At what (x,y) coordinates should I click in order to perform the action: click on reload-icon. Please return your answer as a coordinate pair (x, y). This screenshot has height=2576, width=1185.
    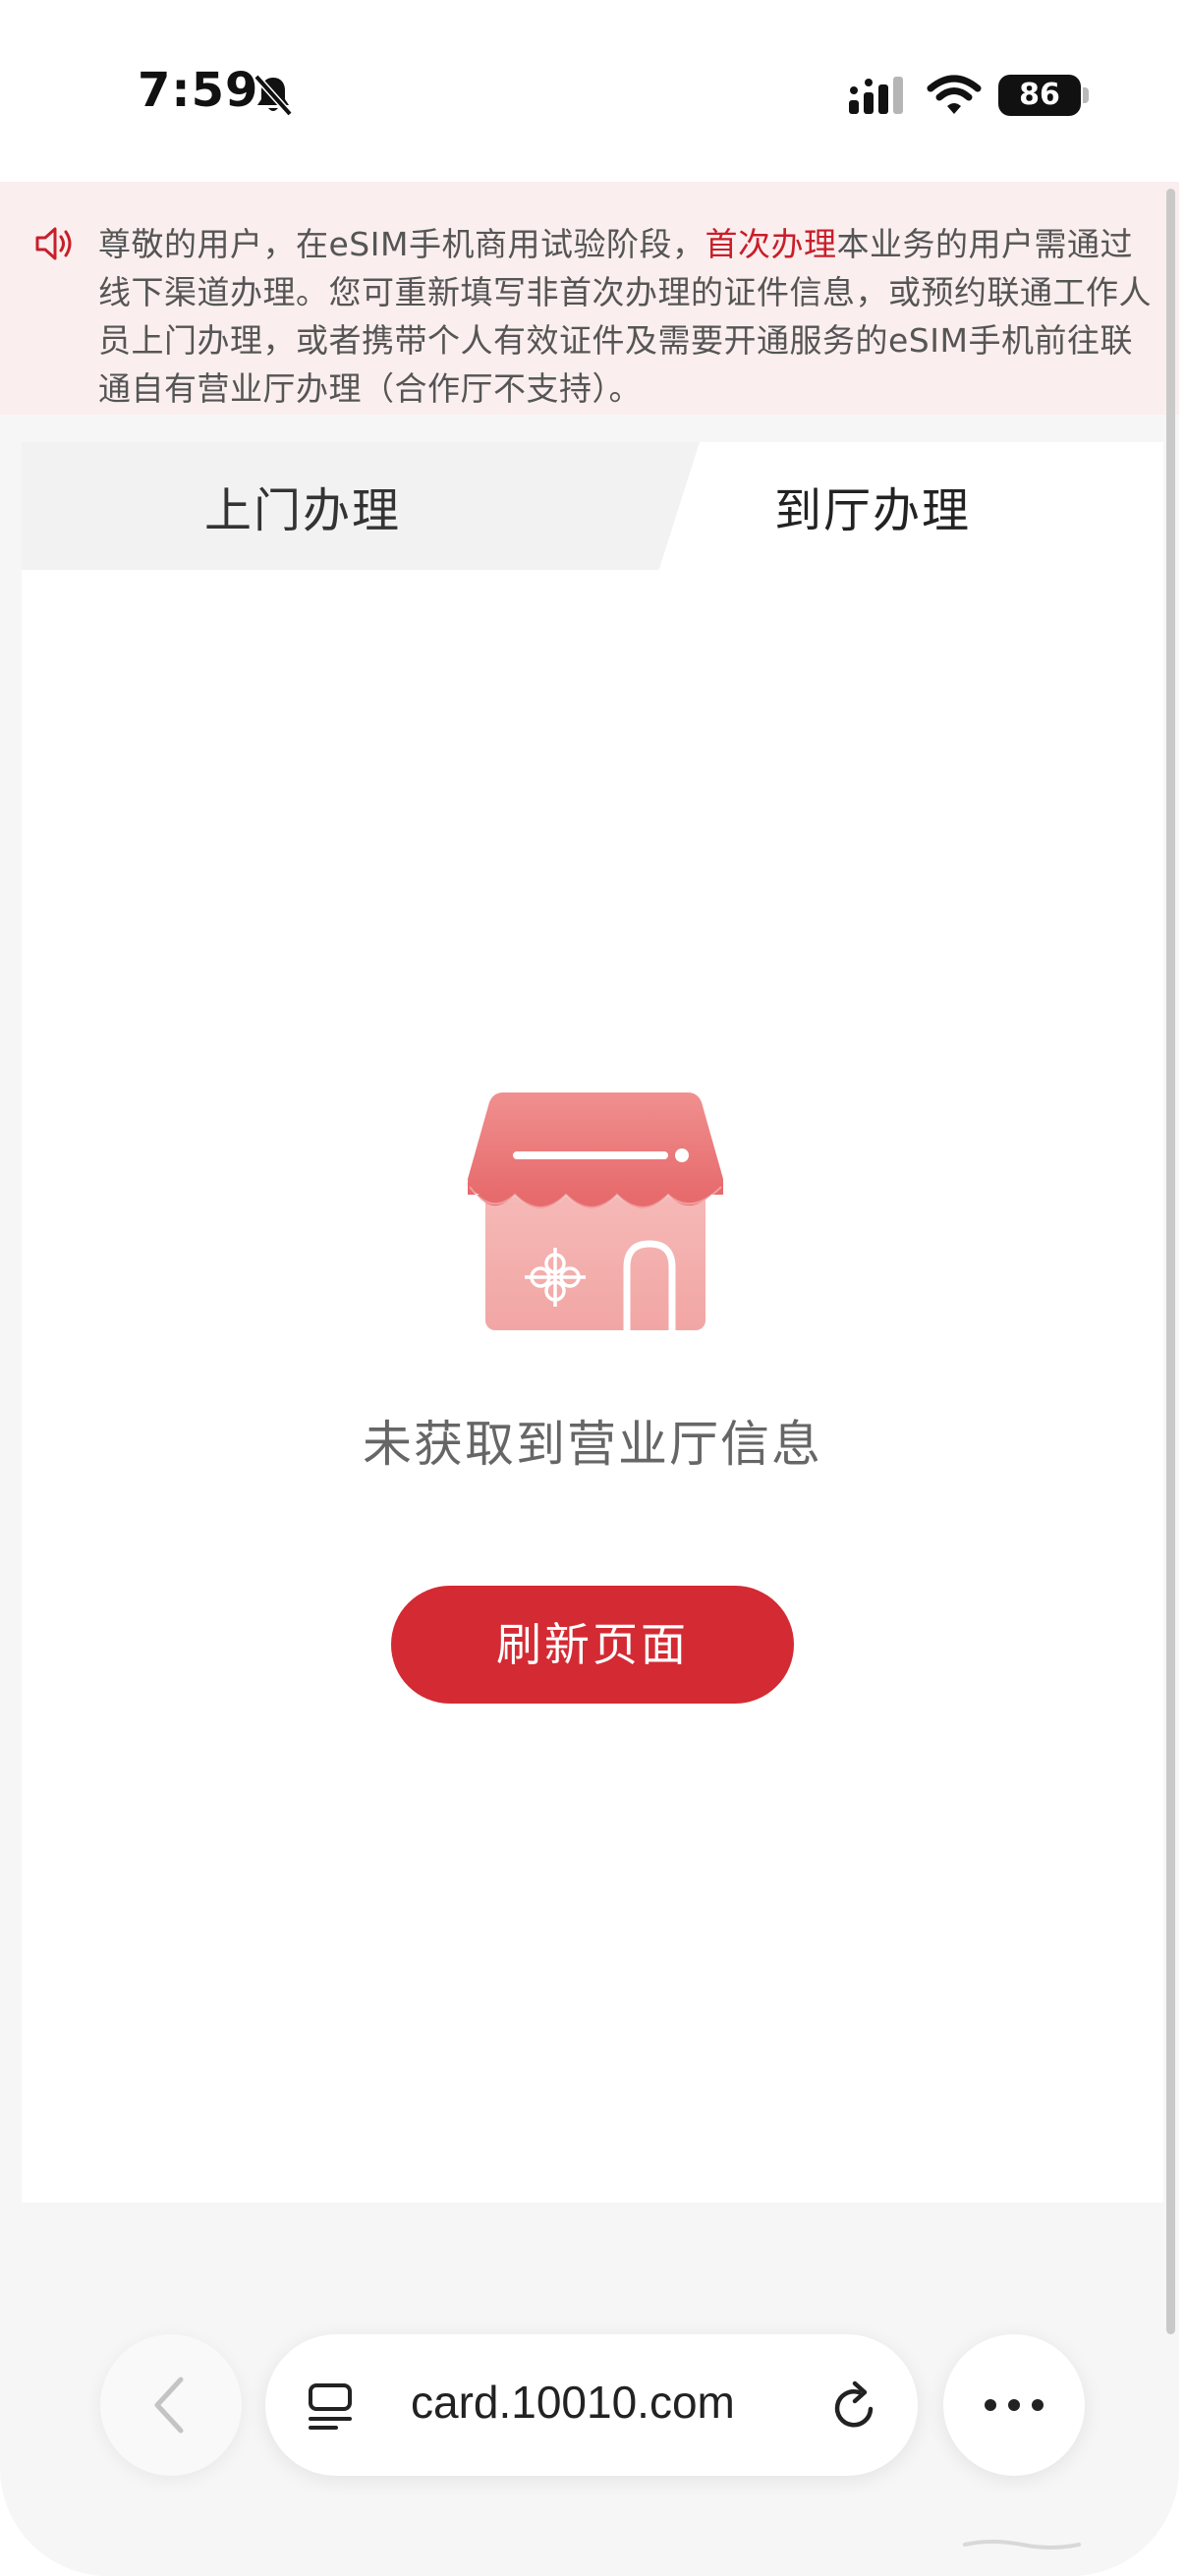
    Looking at the image, I should click on (854, 2406).